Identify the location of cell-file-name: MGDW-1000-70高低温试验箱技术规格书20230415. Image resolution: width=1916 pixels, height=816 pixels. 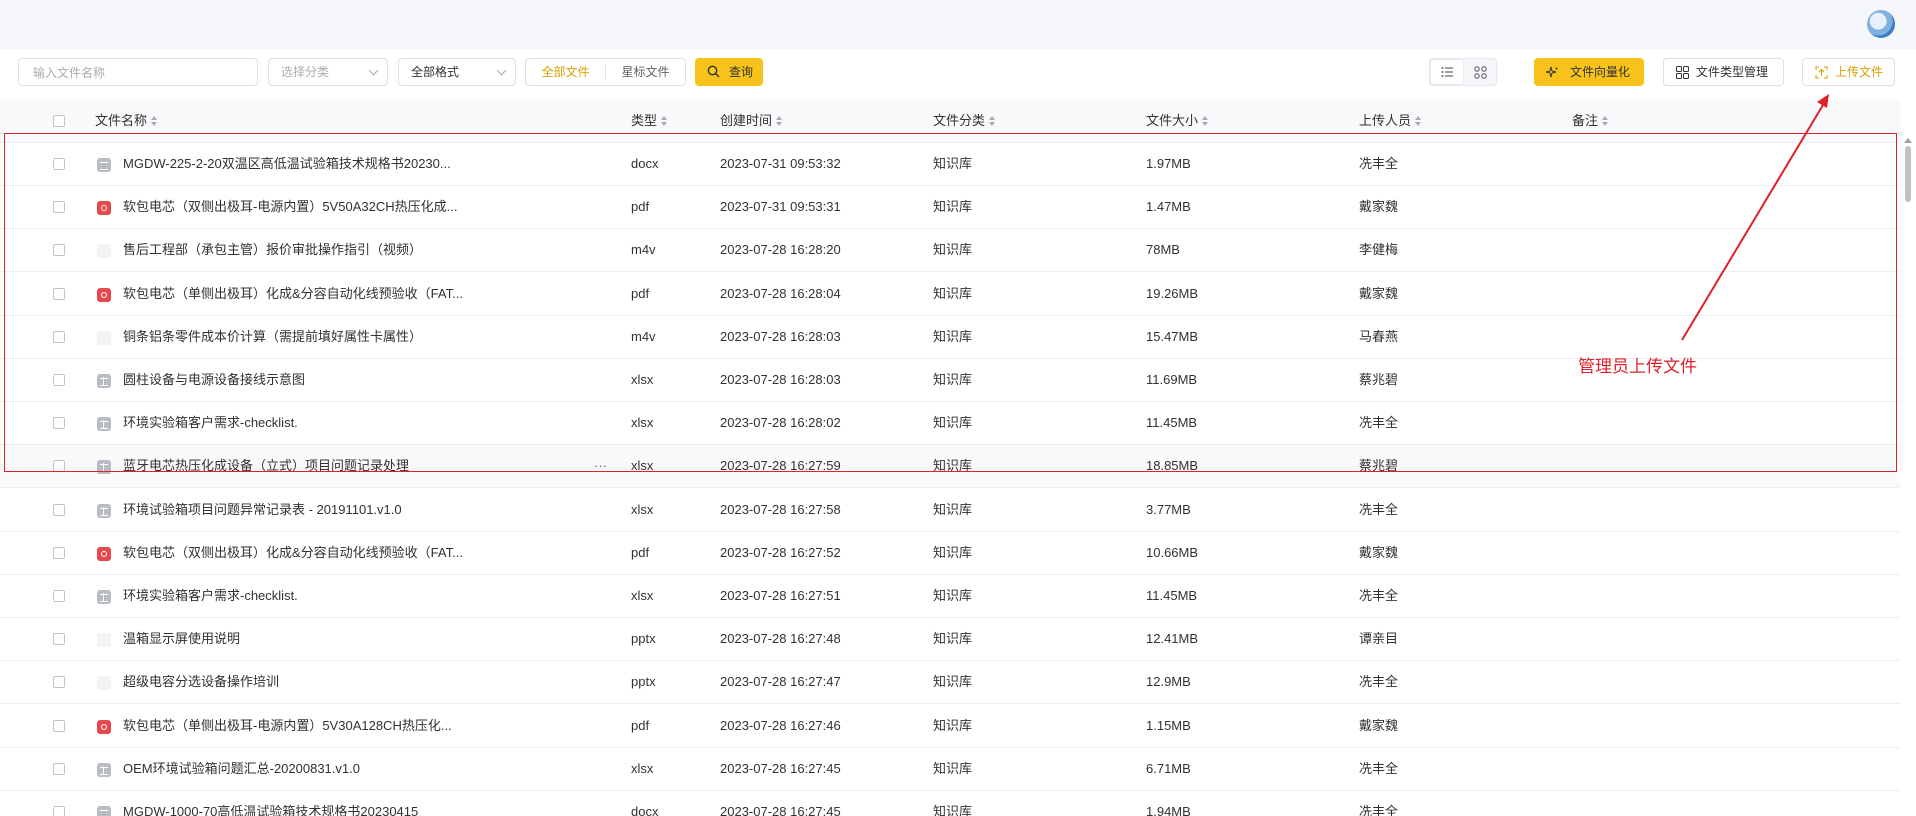
(270, 803).